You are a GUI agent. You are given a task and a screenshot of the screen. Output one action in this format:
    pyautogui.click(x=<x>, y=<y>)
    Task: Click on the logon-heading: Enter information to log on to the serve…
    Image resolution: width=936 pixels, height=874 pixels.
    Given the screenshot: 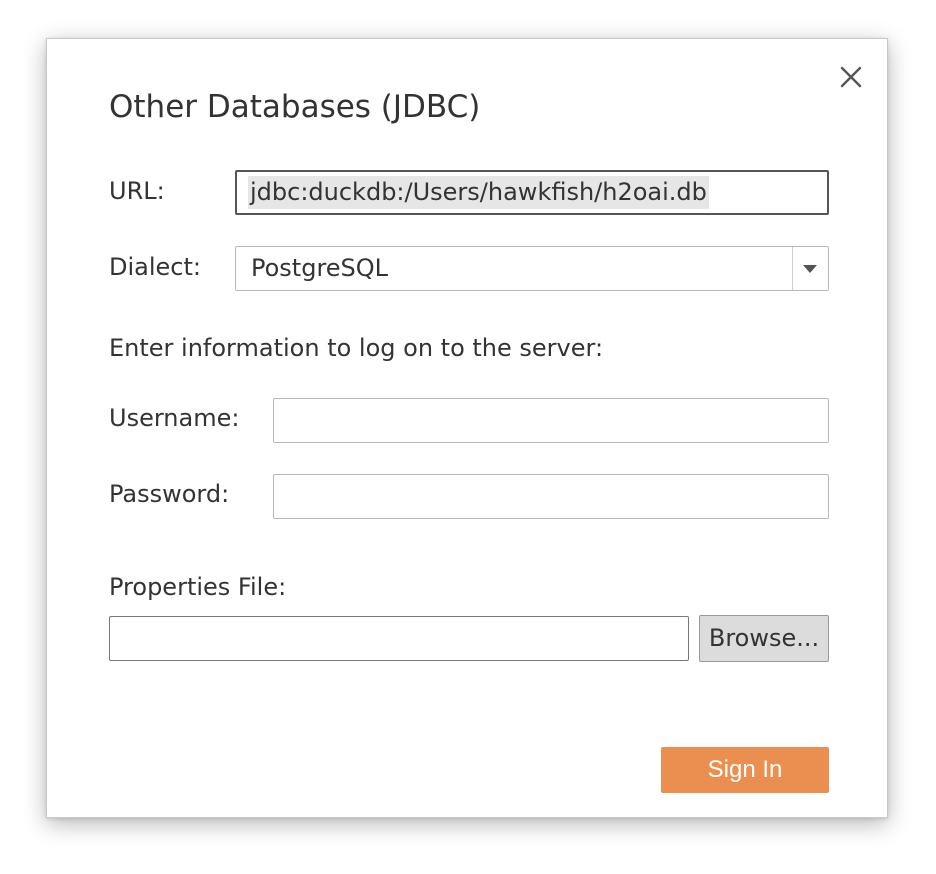 What is the action you would take?
    pyautogui.click(x=356, y=348)
    